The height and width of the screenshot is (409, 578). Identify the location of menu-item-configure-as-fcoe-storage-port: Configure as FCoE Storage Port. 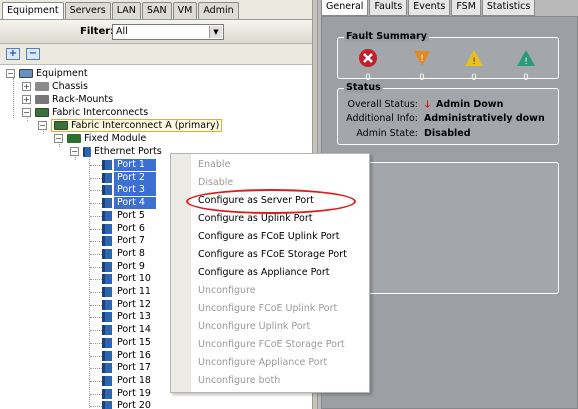
(272, 255).